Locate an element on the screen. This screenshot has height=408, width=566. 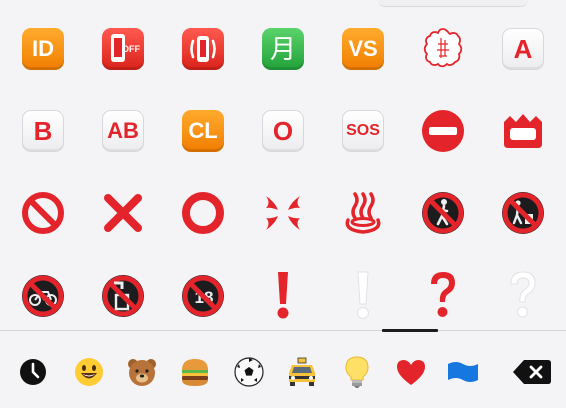
mobile-phone-off-icon: OFF is located at coordinates (123, 49).